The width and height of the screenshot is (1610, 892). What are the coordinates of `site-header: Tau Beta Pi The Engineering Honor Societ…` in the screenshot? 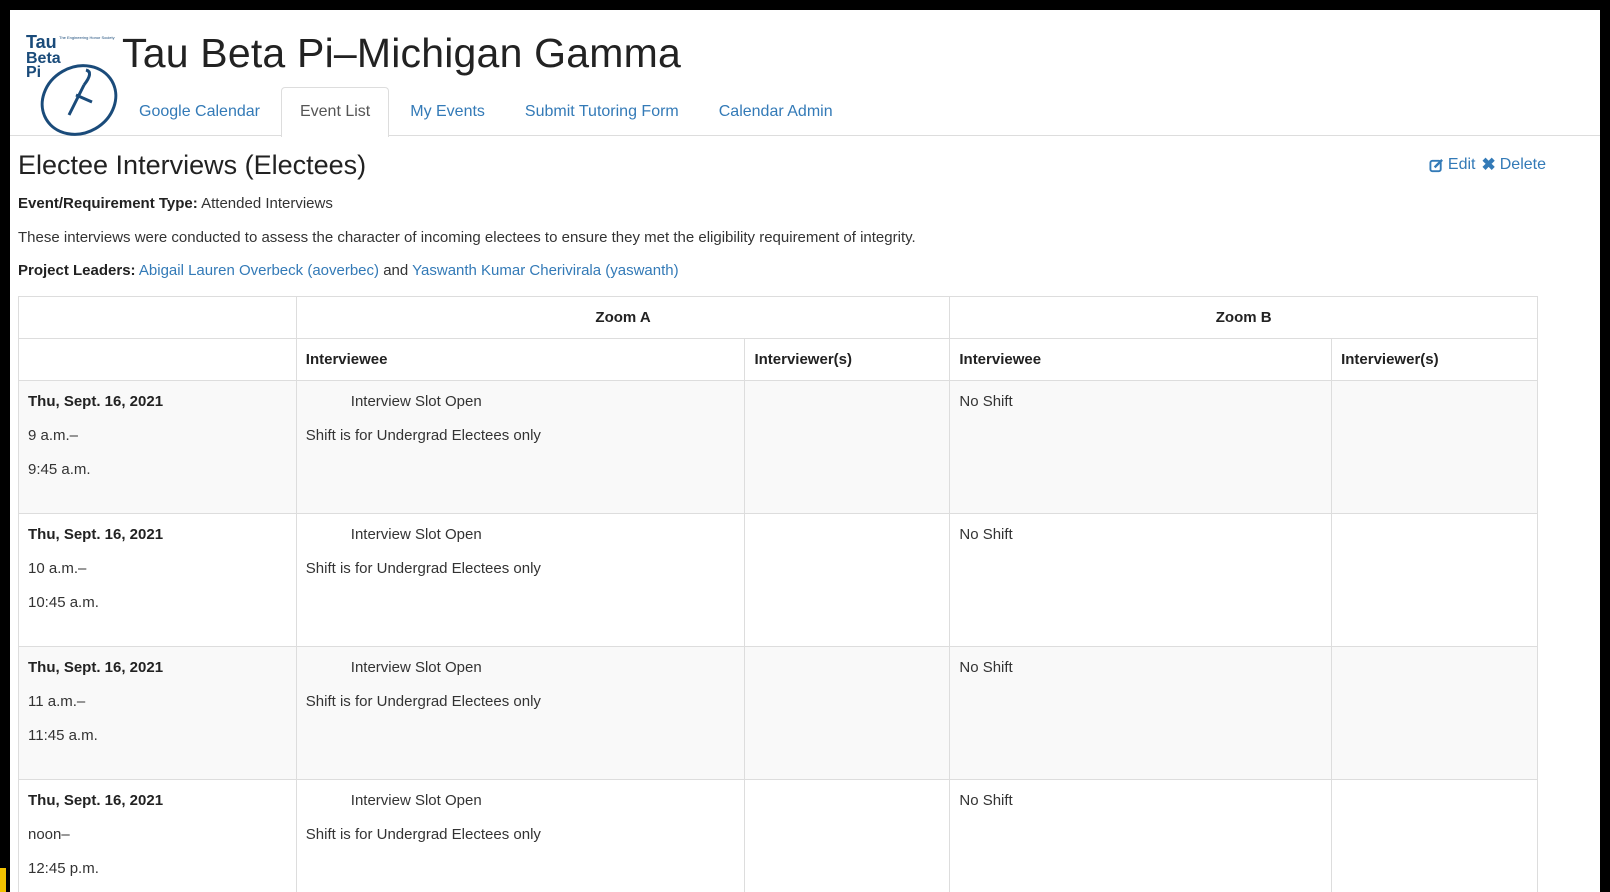 It's located at (805, 73).